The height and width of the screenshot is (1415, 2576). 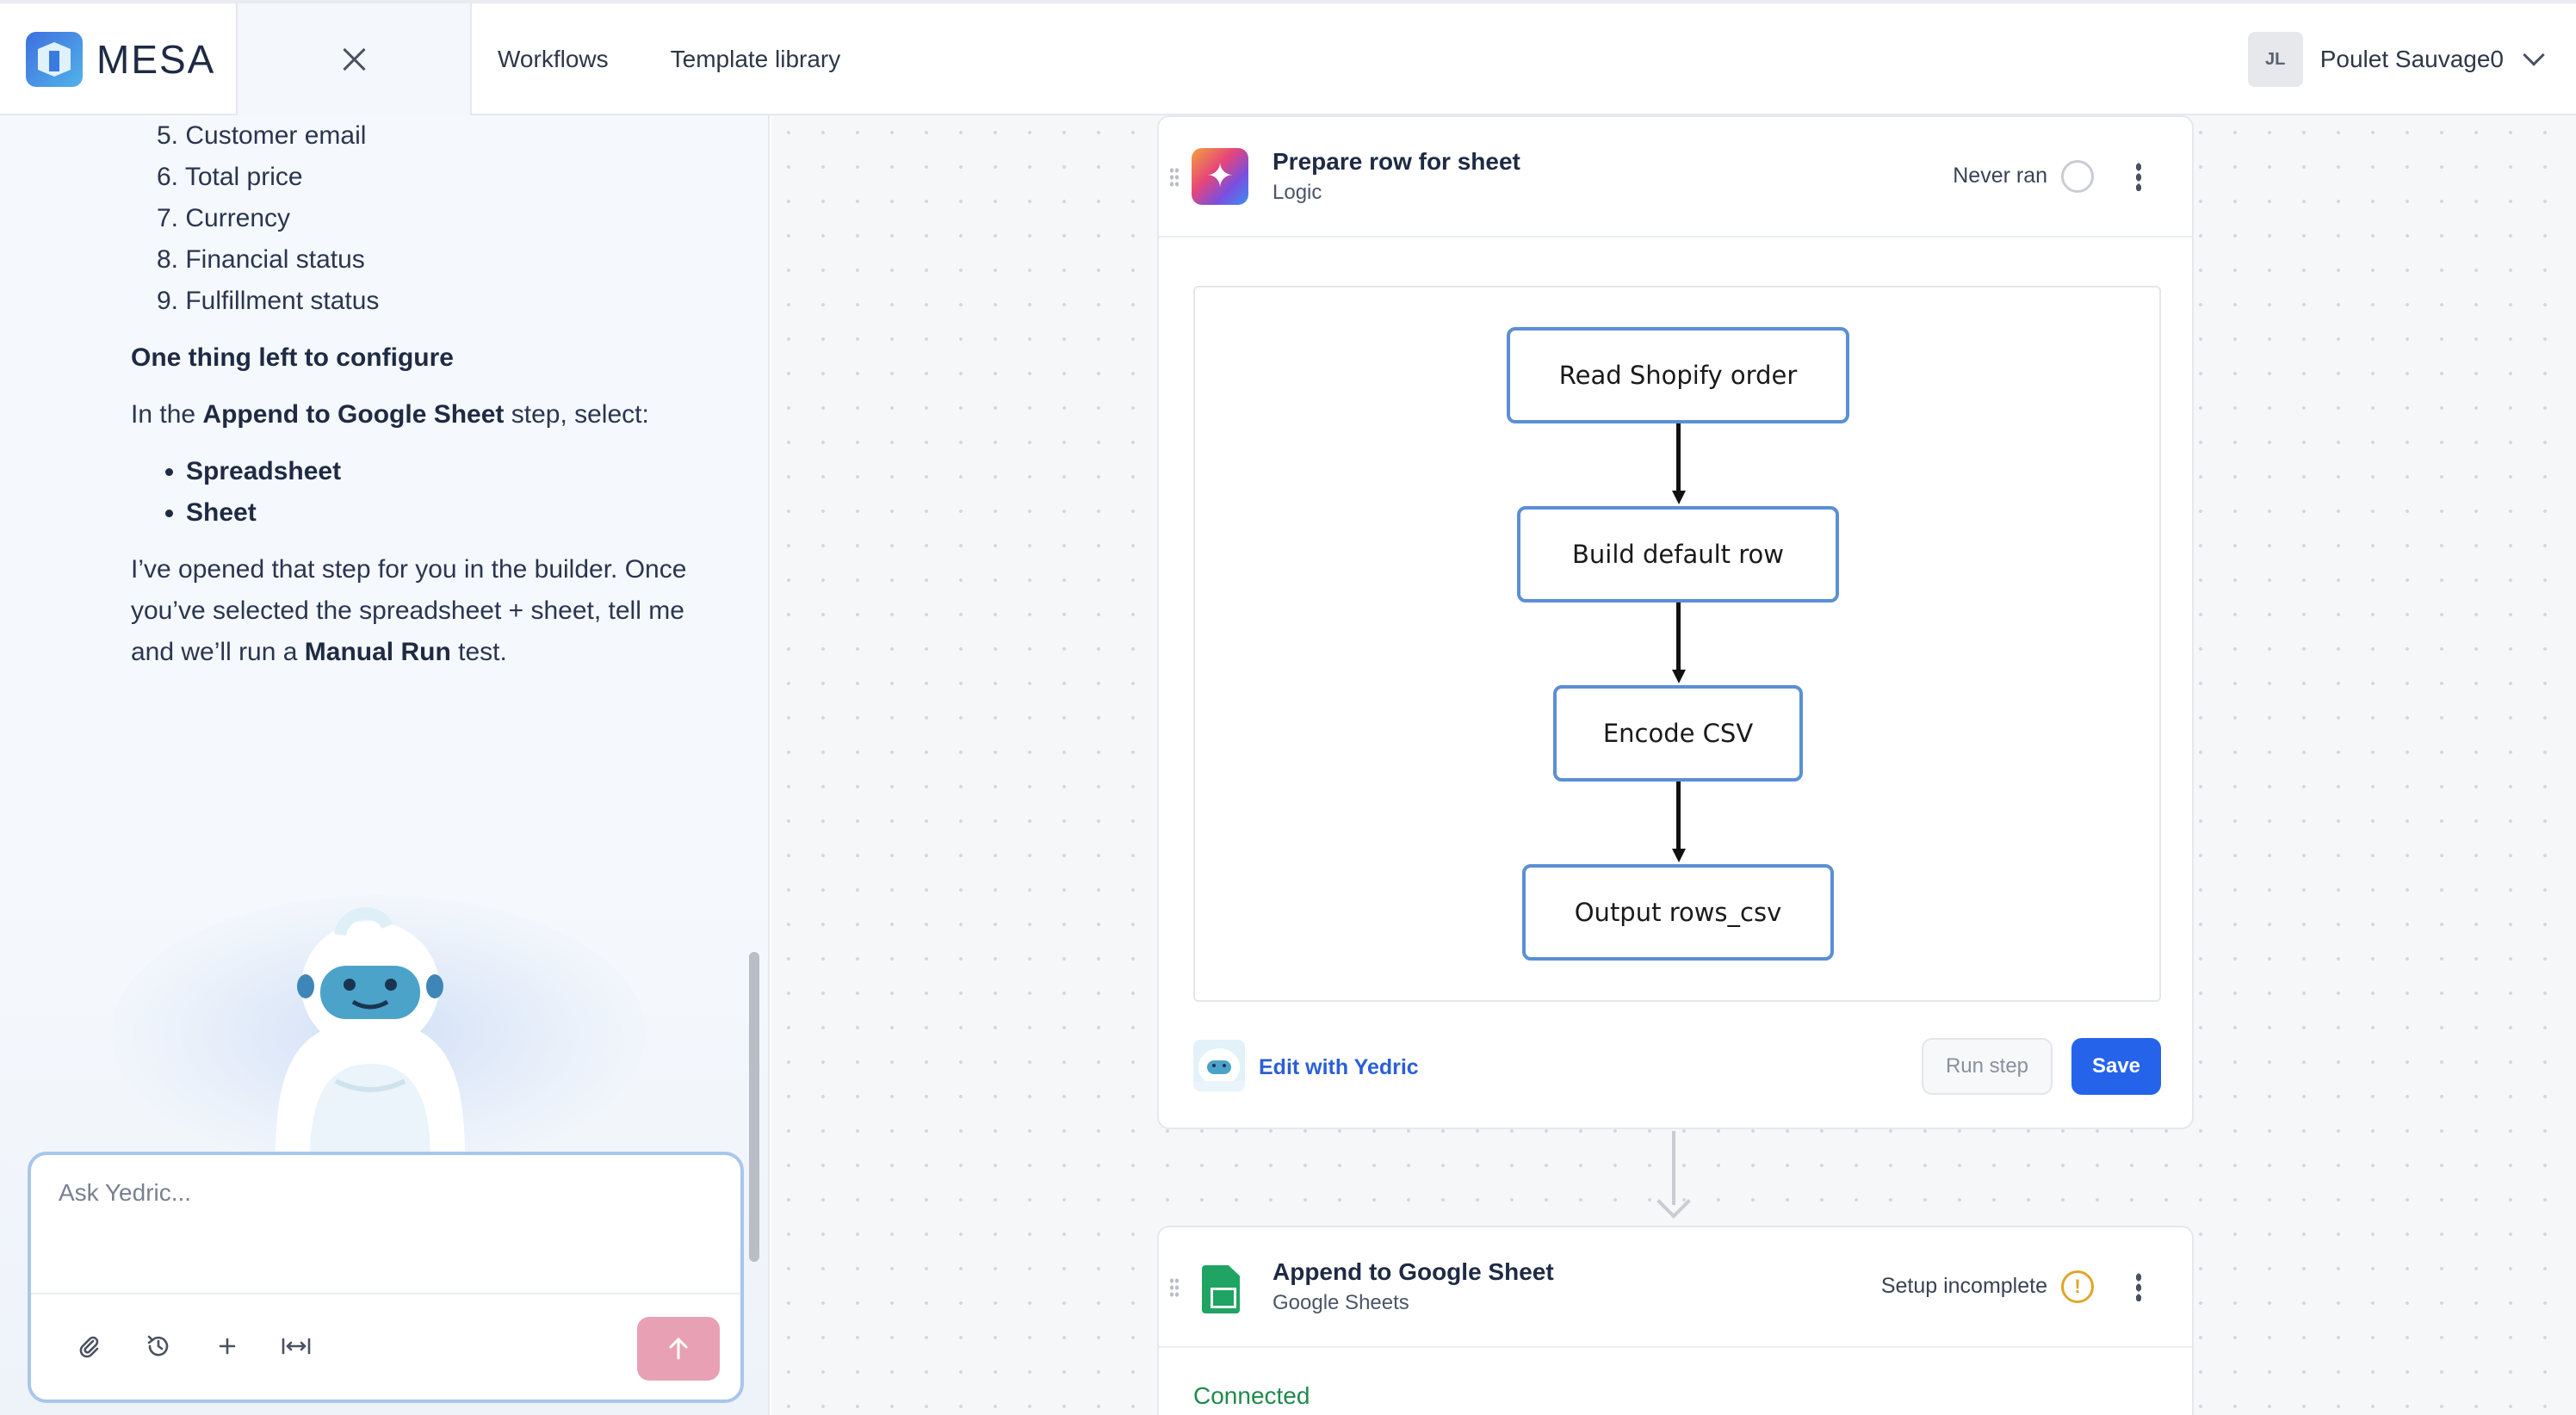 What do you see at coordinates (1252, 1396) in the screenshot?
I see `connection-status: Connected` at bounding box center [1252, 1396].